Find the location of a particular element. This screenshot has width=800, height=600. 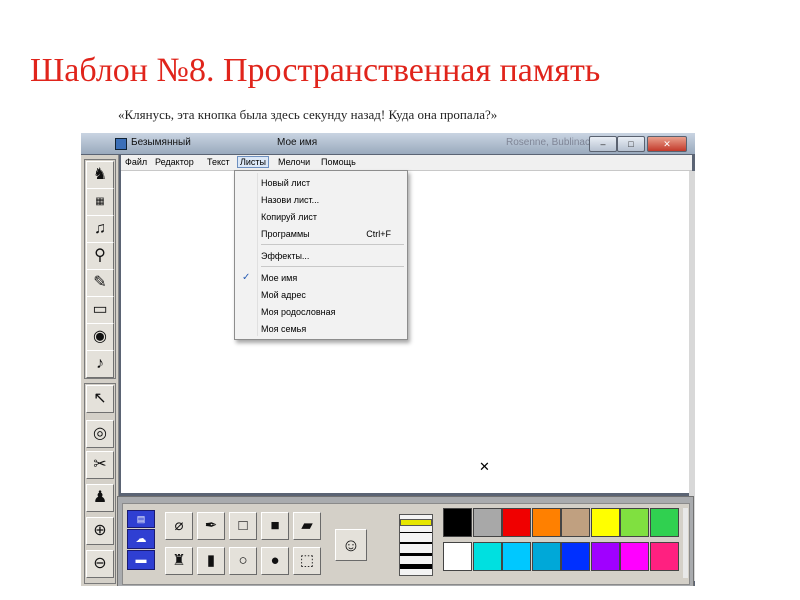

color-palette is located at coordinates (563, 543).